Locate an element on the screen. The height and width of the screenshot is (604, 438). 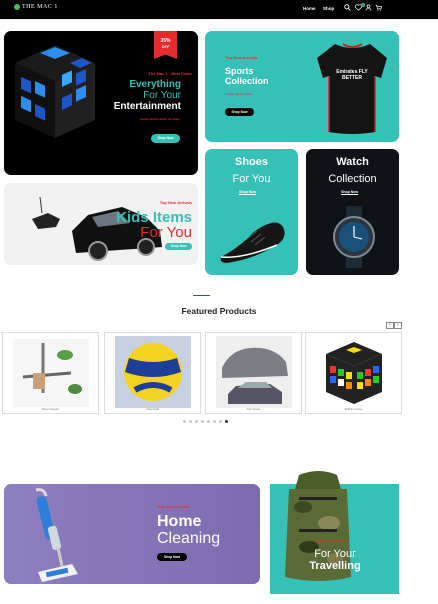
banner-line1: Sports is located at coordinates (239, 71).